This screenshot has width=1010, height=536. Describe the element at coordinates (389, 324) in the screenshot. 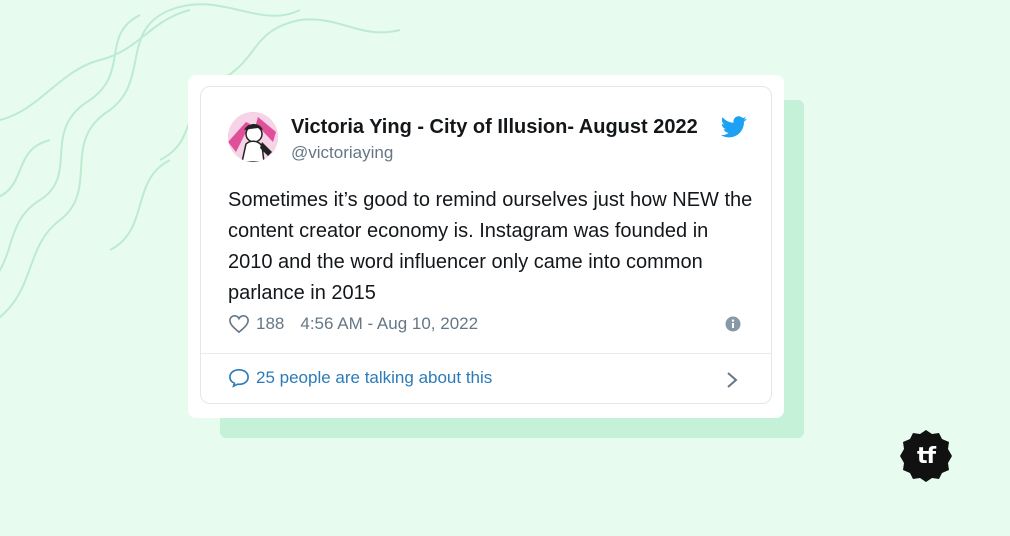

I see `tweet-timestamp: 4:56 AM - Aug 10, 2022` at that location.